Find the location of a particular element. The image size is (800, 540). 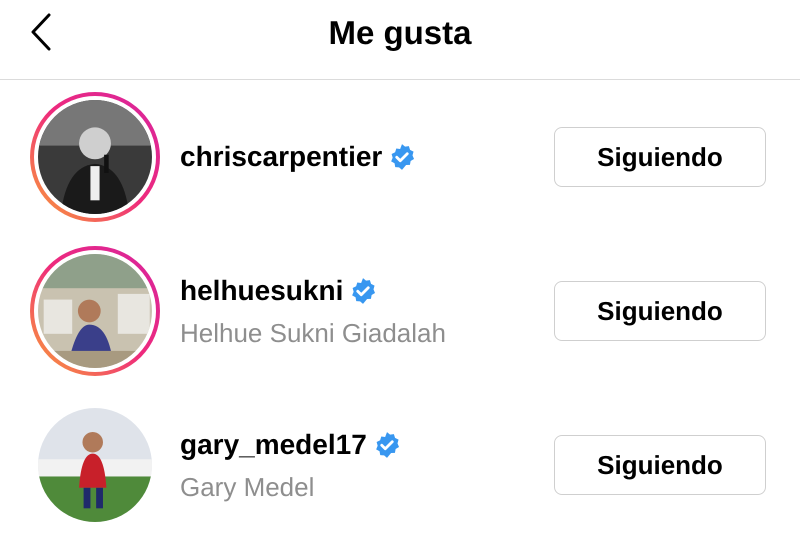

page-title: Me gusta is located at coordinates (400, 32).